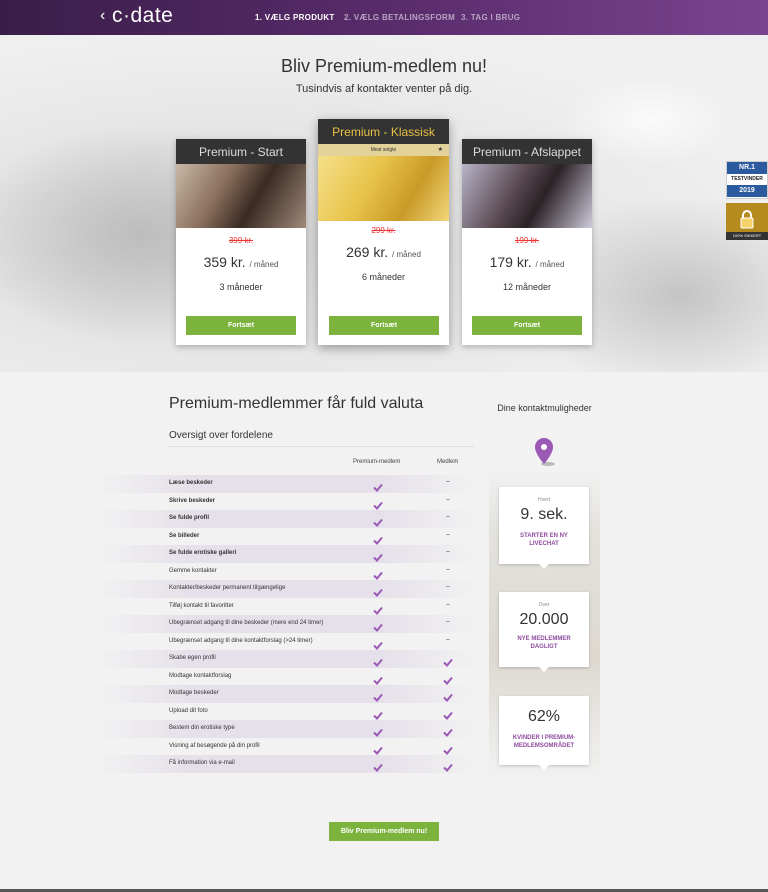  What do you see at coordinates (295, 17) in the screenshot?
I see `step-1: 1. VÆLG PRODUKT` at bounding box center [295, 17].